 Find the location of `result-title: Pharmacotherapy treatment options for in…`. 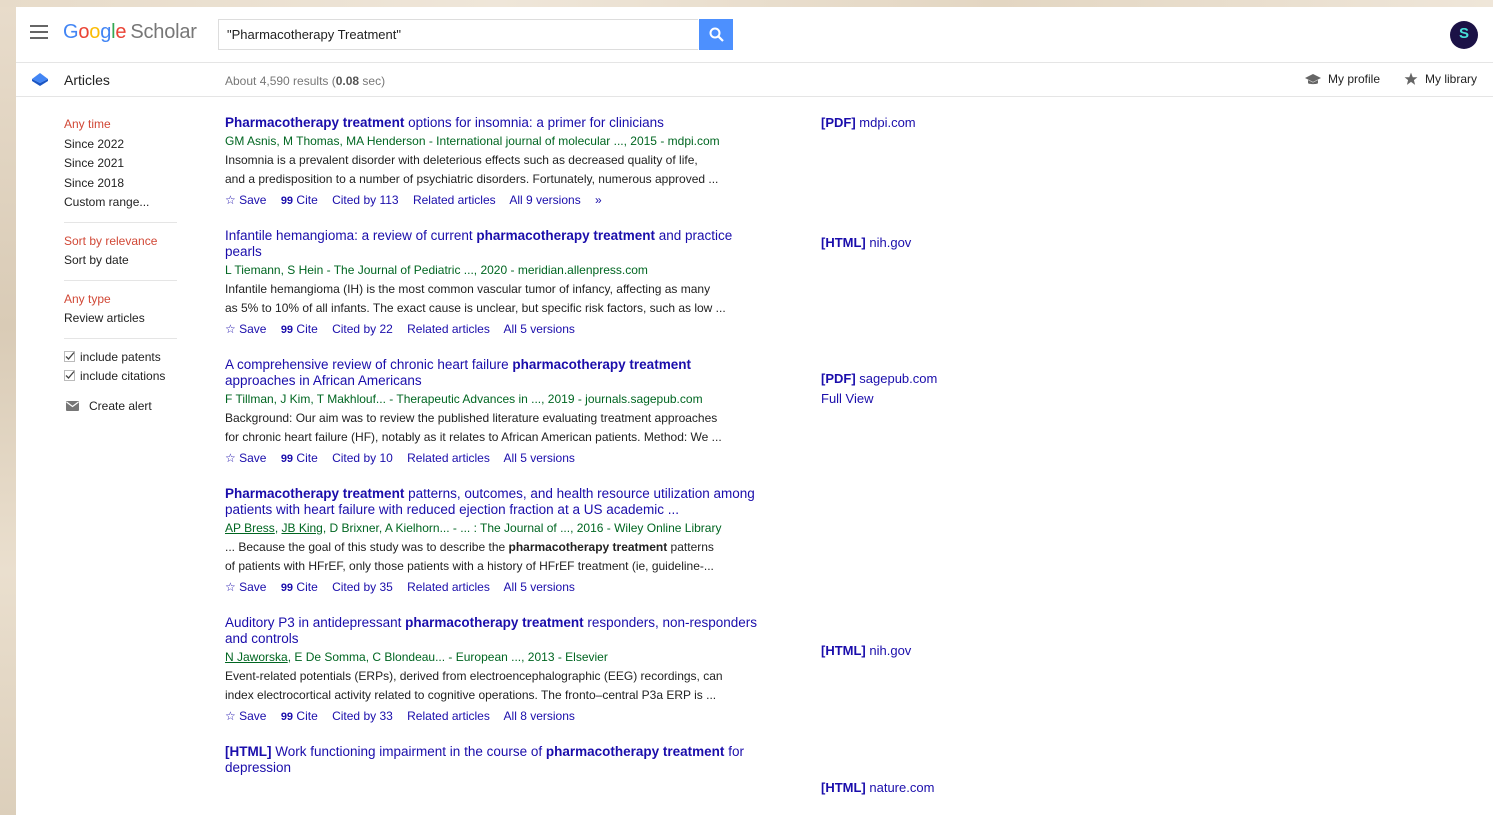

result-title: Pharmacotherapy treatment options for in… is located at coordinates (495, 123).